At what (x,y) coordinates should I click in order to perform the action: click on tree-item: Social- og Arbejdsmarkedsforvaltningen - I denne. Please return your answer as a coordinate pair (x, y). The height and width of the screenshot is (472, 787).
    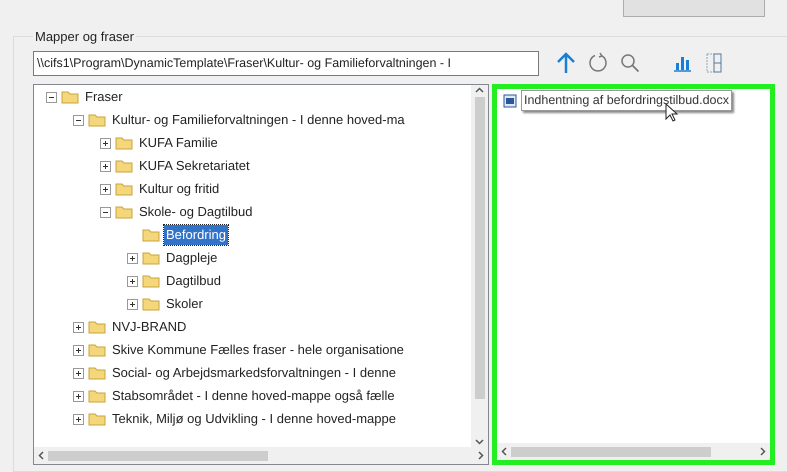
    Looking at the image, I should click on (254, 373).